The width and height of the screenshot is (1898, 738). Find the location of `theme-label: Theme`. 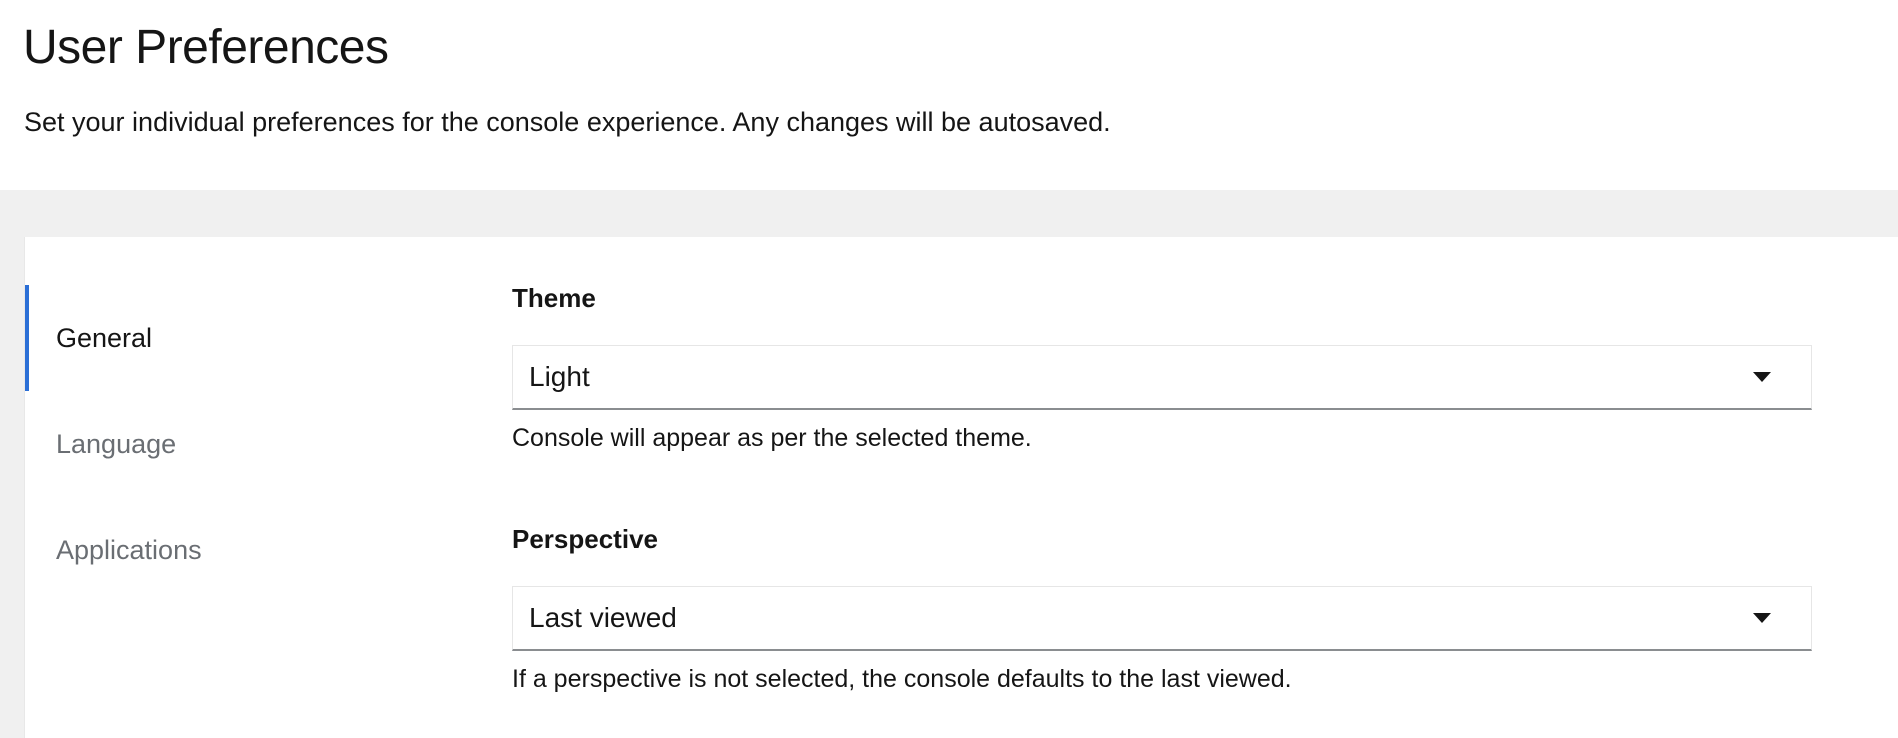

theme-label: Theme is located at coordinates (554, 298).